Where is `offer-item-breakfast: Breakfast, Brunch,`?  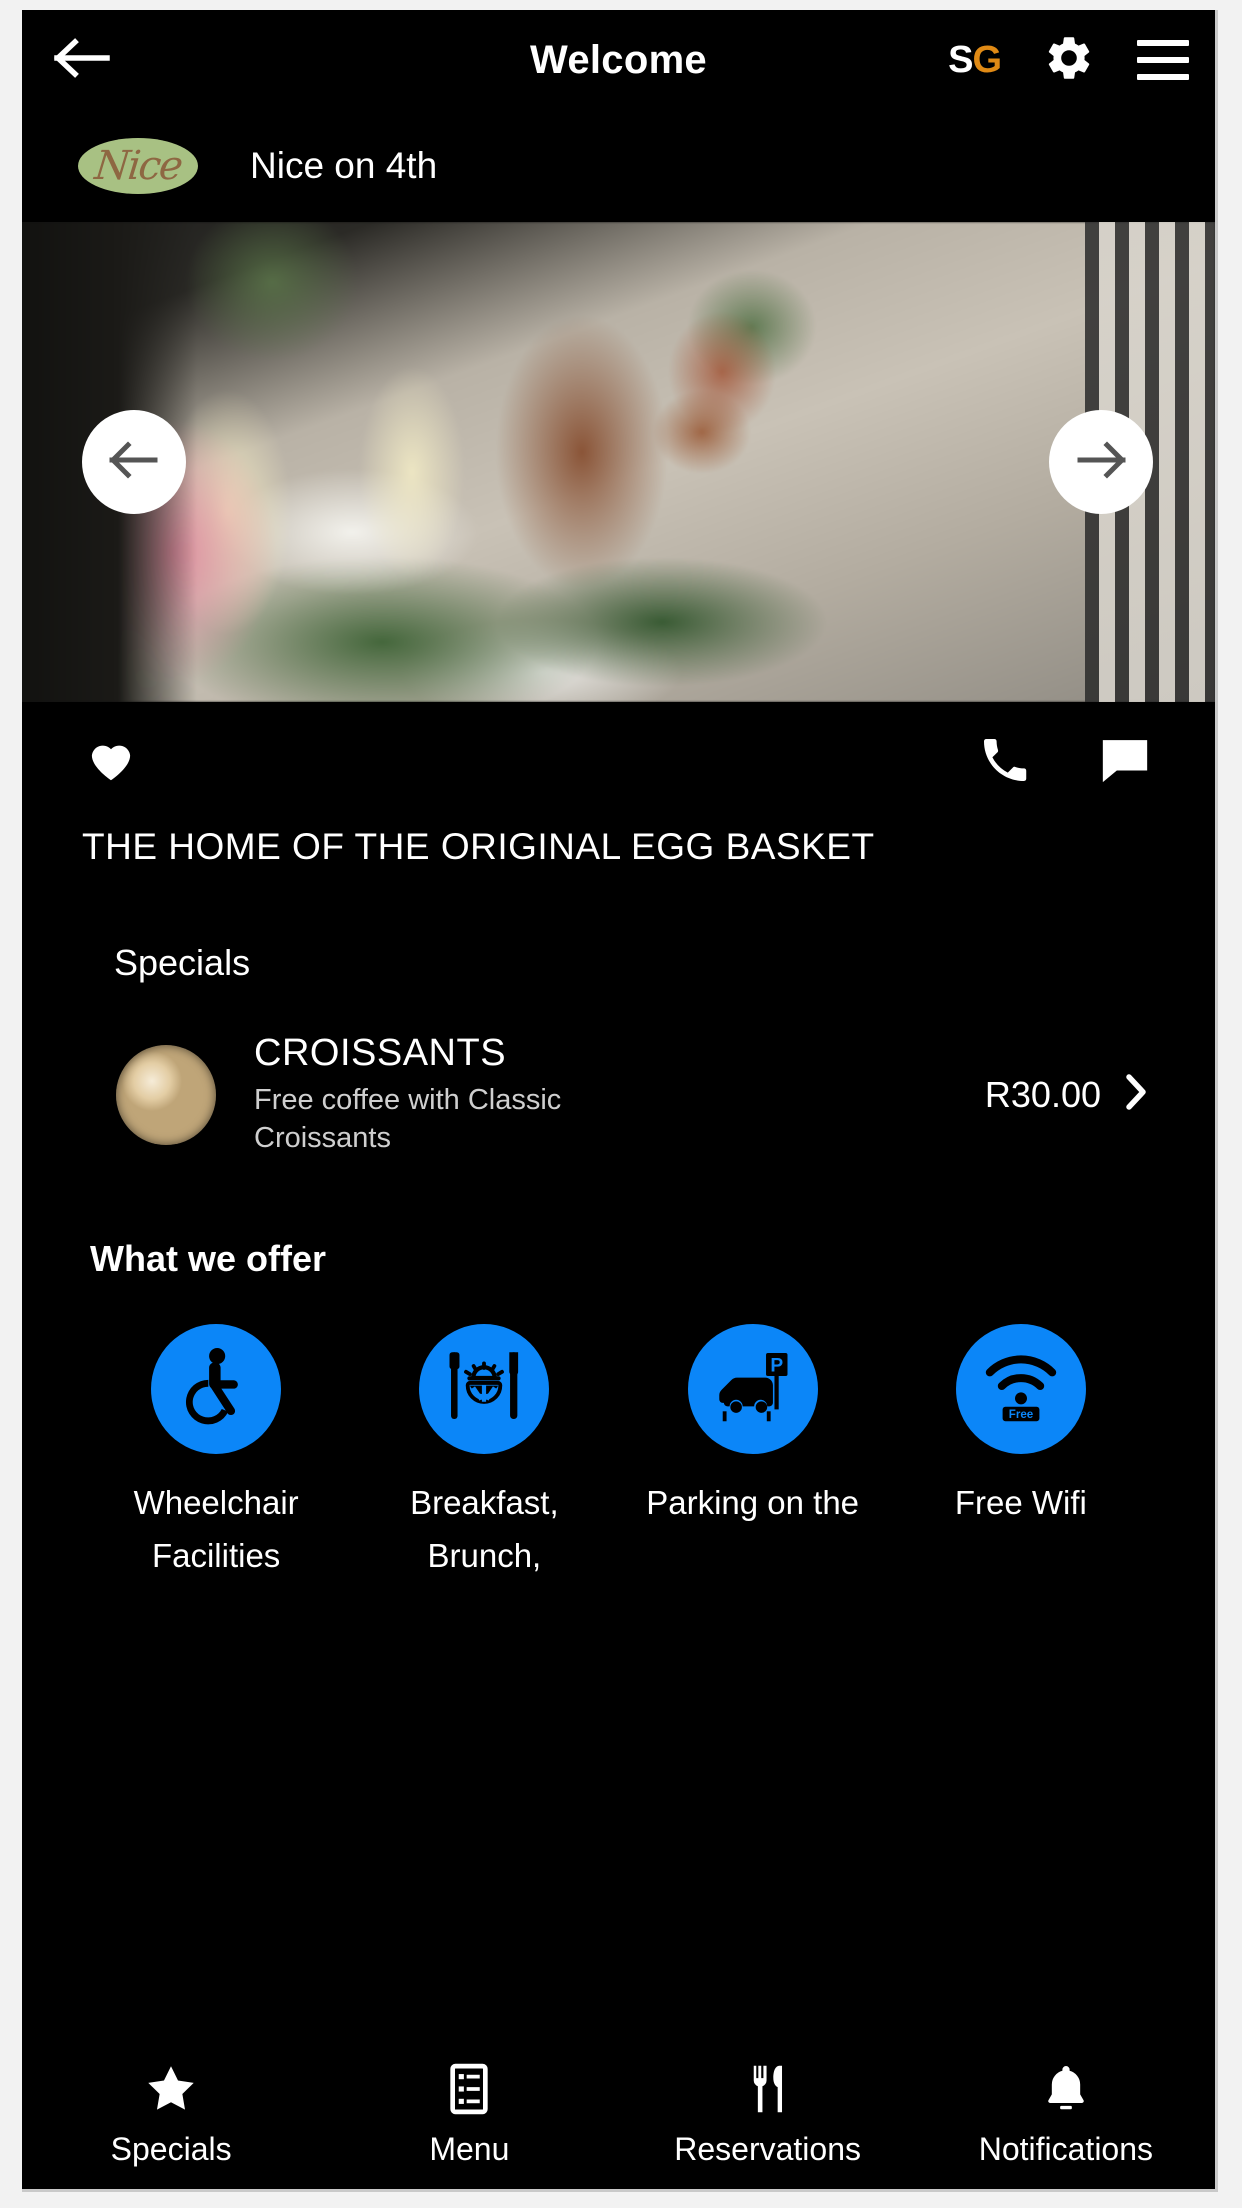
offer-item-breakfast: Breakfast, Brunch, is located at coordinates (484, 1453).